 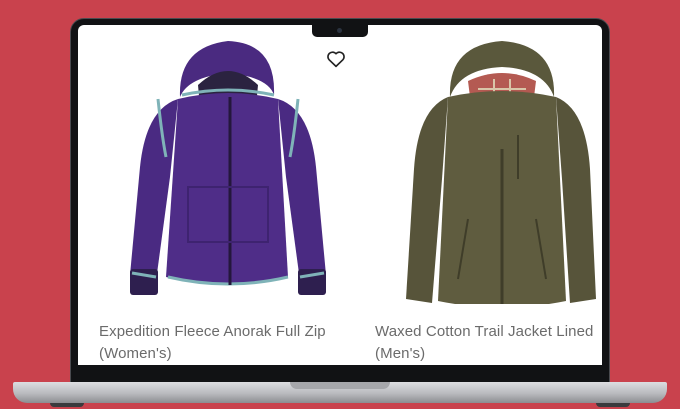 I want to click on camera-notch, so click(x=340, y=31).